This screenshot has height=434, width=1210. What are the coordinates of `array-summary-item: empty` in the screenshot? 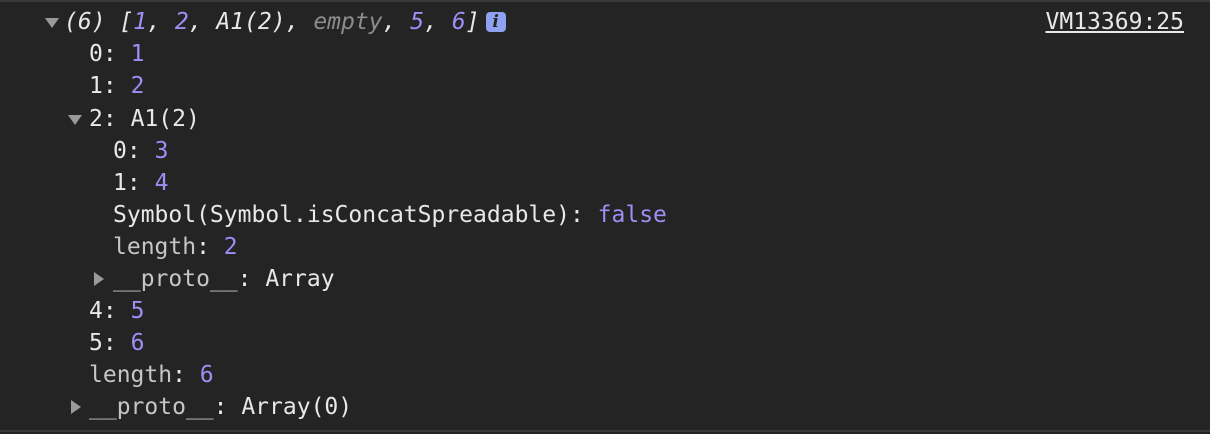 It's located at (348, 22).